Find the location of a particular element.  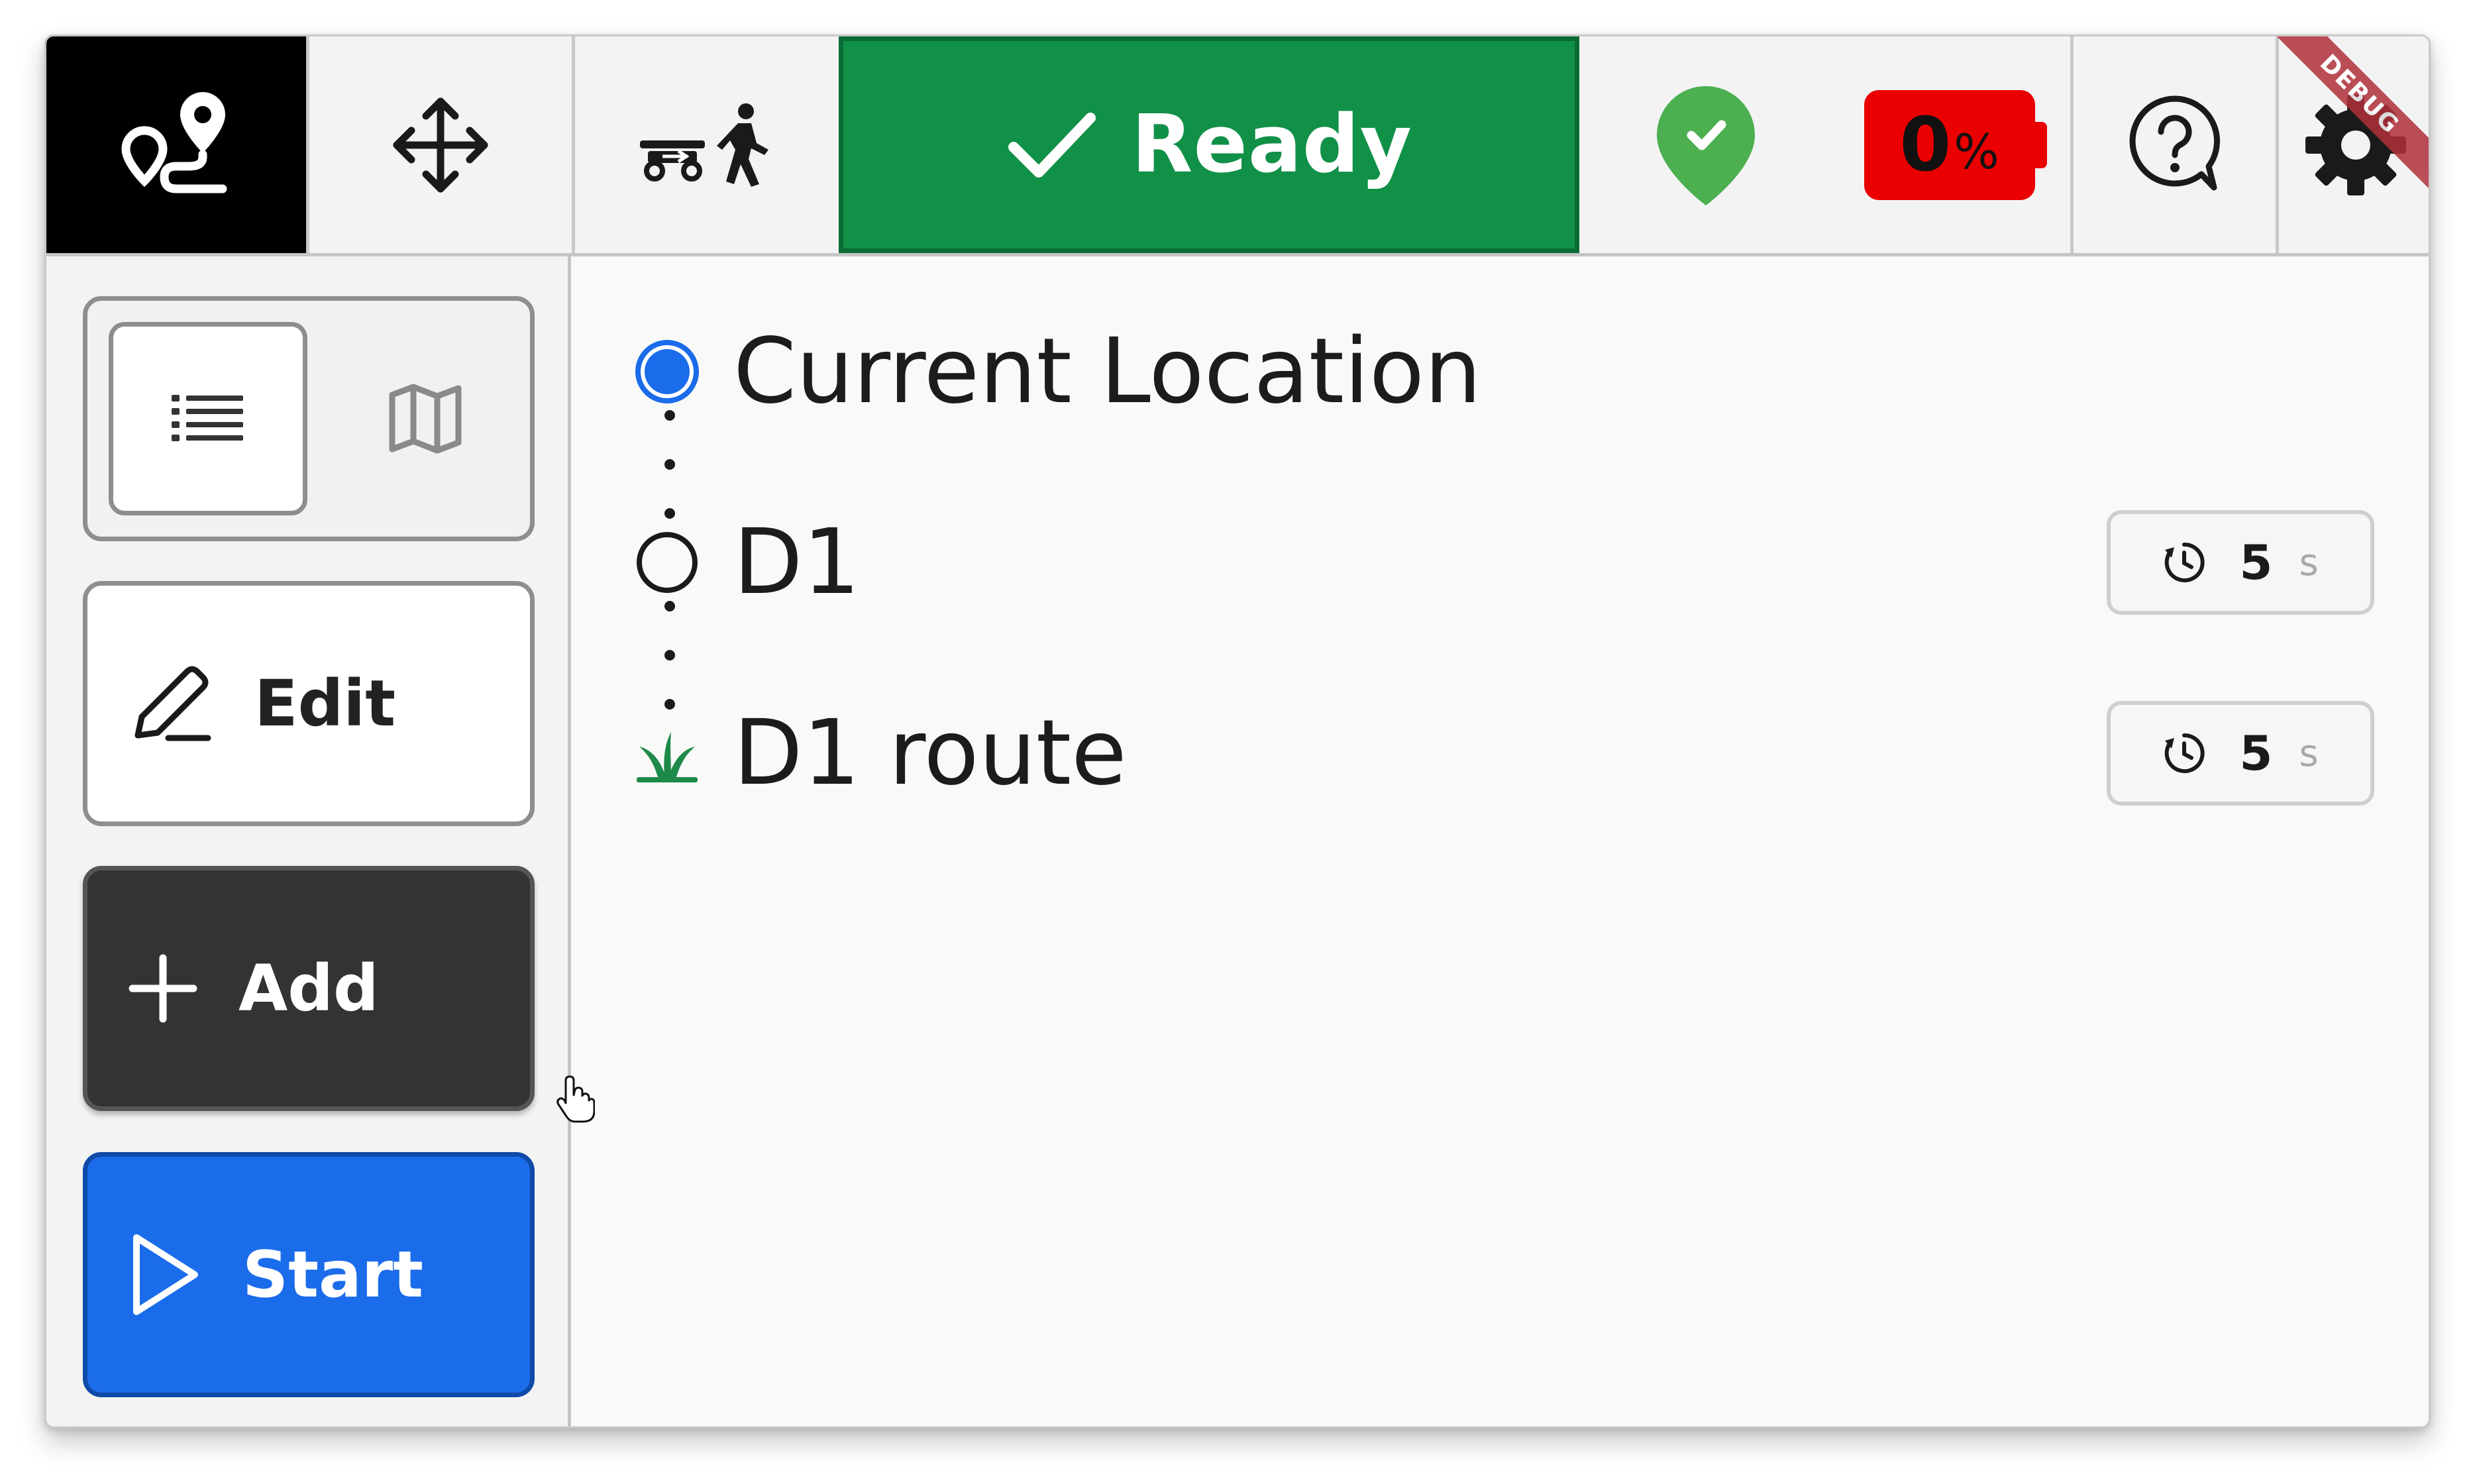

status-label: Ready is located at coordinates (1272, 145).